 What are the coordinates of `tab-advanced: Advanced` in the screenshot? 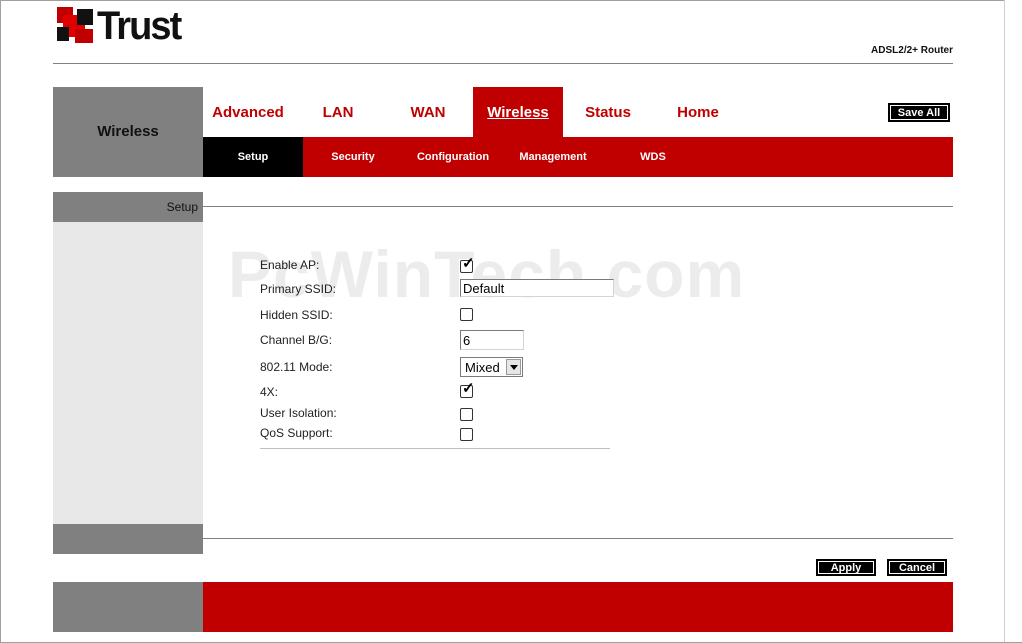 It's located at (248, 112).